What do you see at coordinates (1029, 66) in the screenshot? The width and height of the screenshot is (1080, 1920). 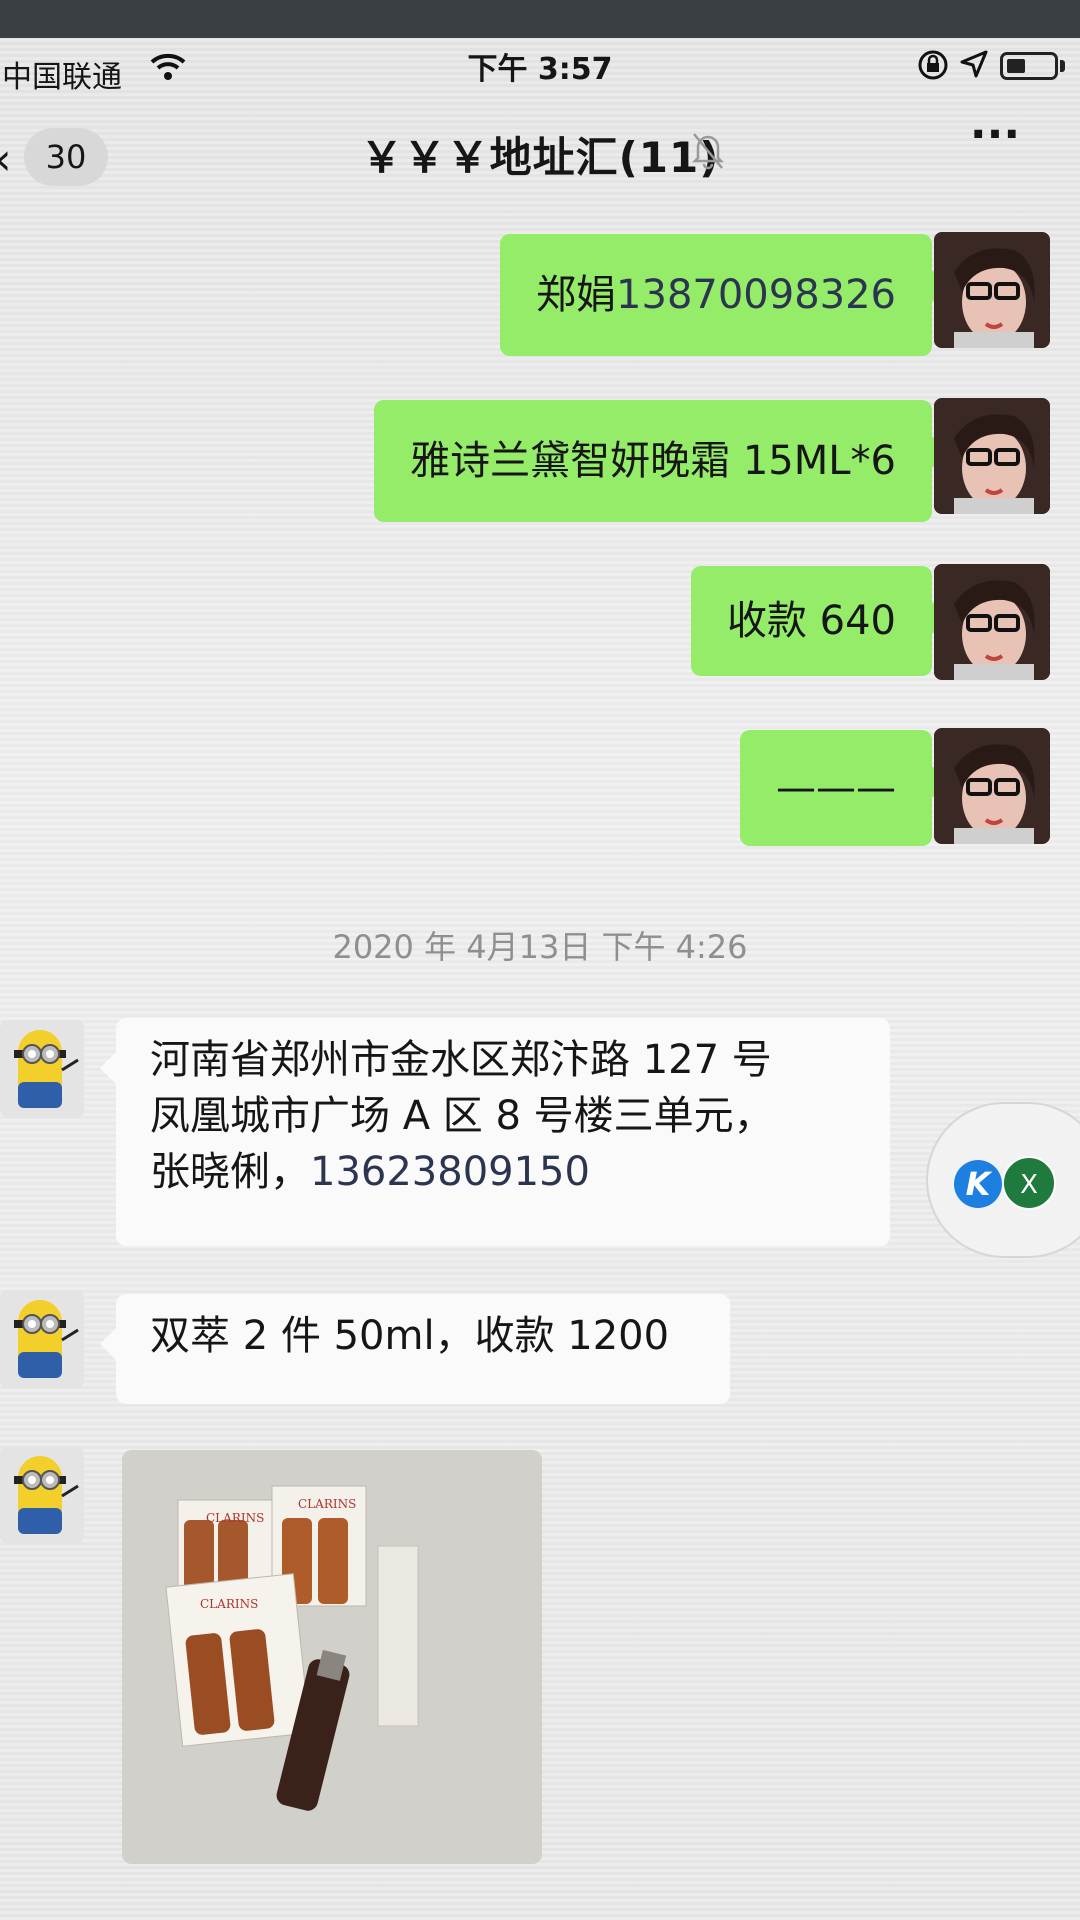 I see `battery-icon` at bounding box center [1029, 66].